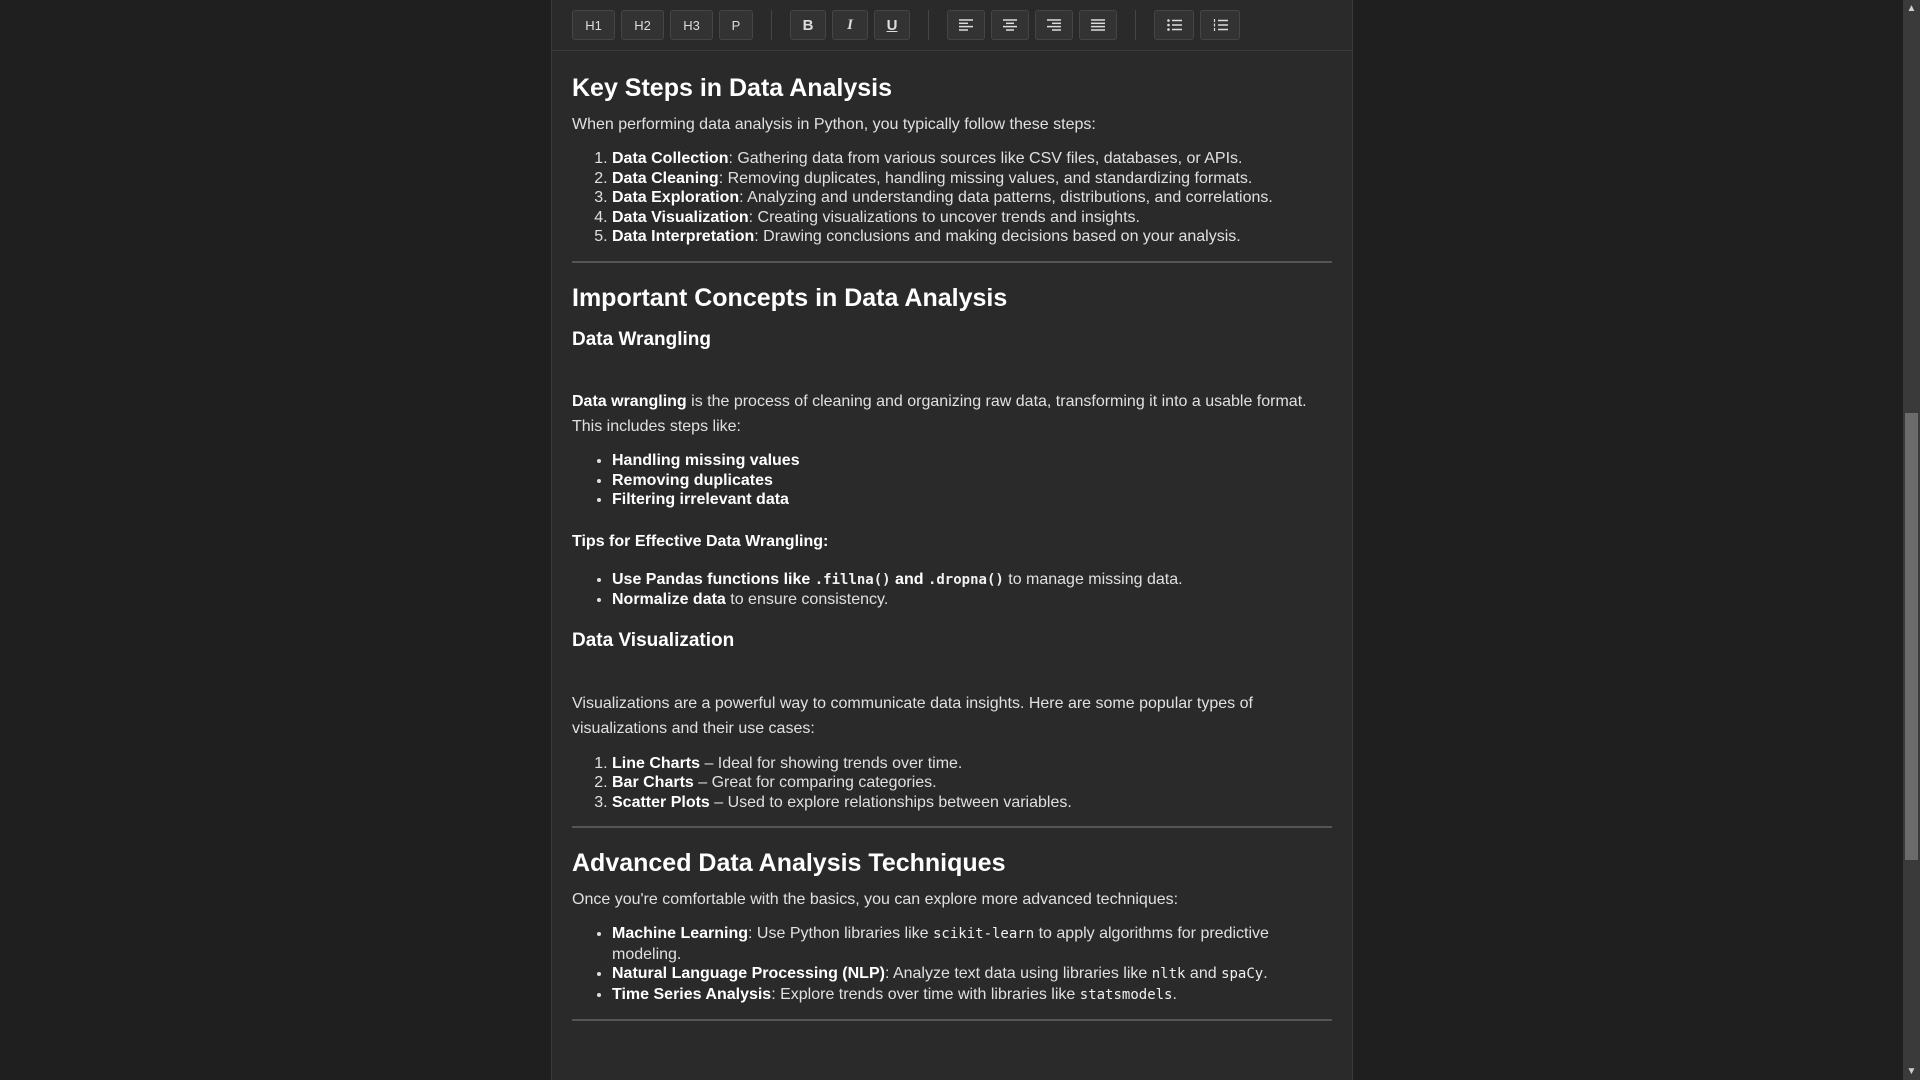 The image size is (1920, 1080). I want to click on numbered-list-button, so click(1220, 25).